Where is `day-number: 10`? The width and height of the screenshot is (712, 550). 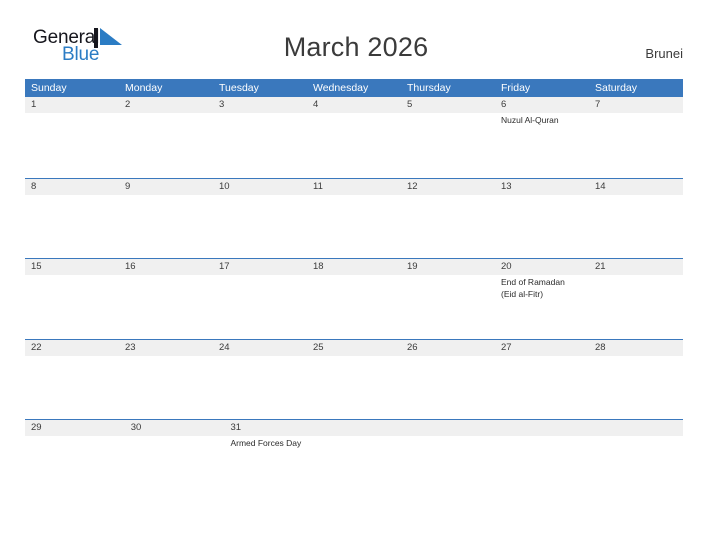 day-number: 10 is located at coordinates (224, 186).